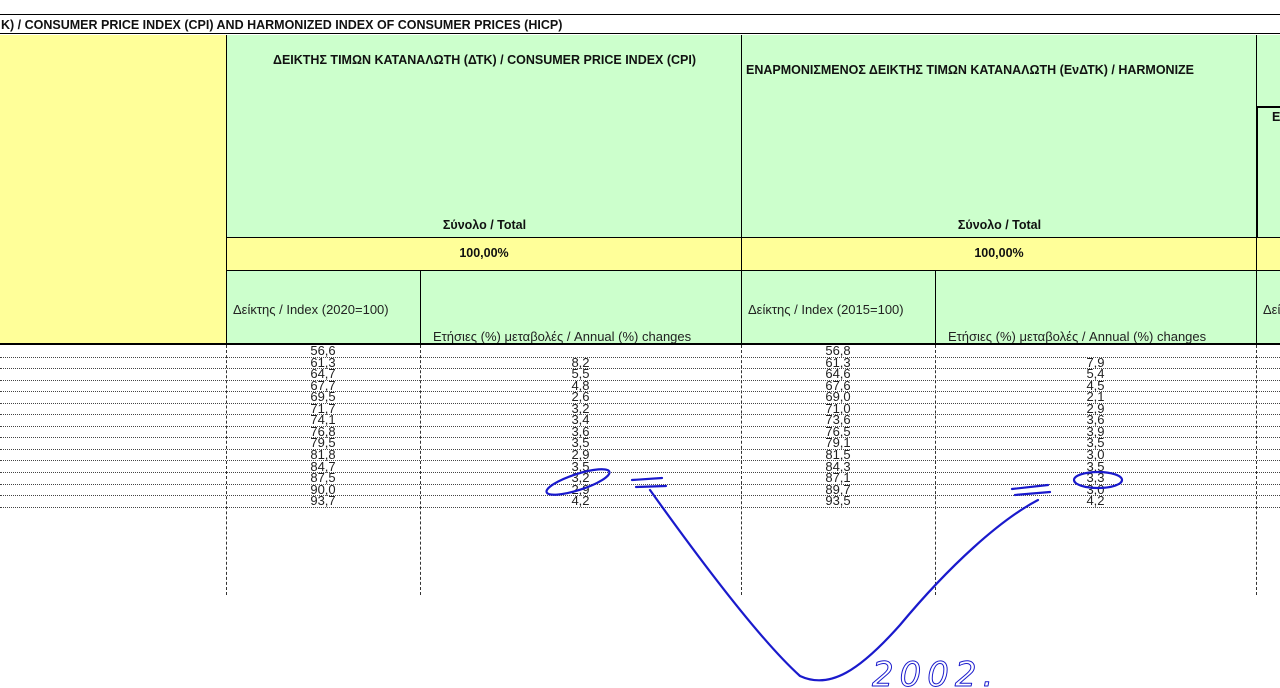 Image resolution: width=1280 pixels, height=688 pixels. I want to click on ink-equals-cpi, so click(649, 482).